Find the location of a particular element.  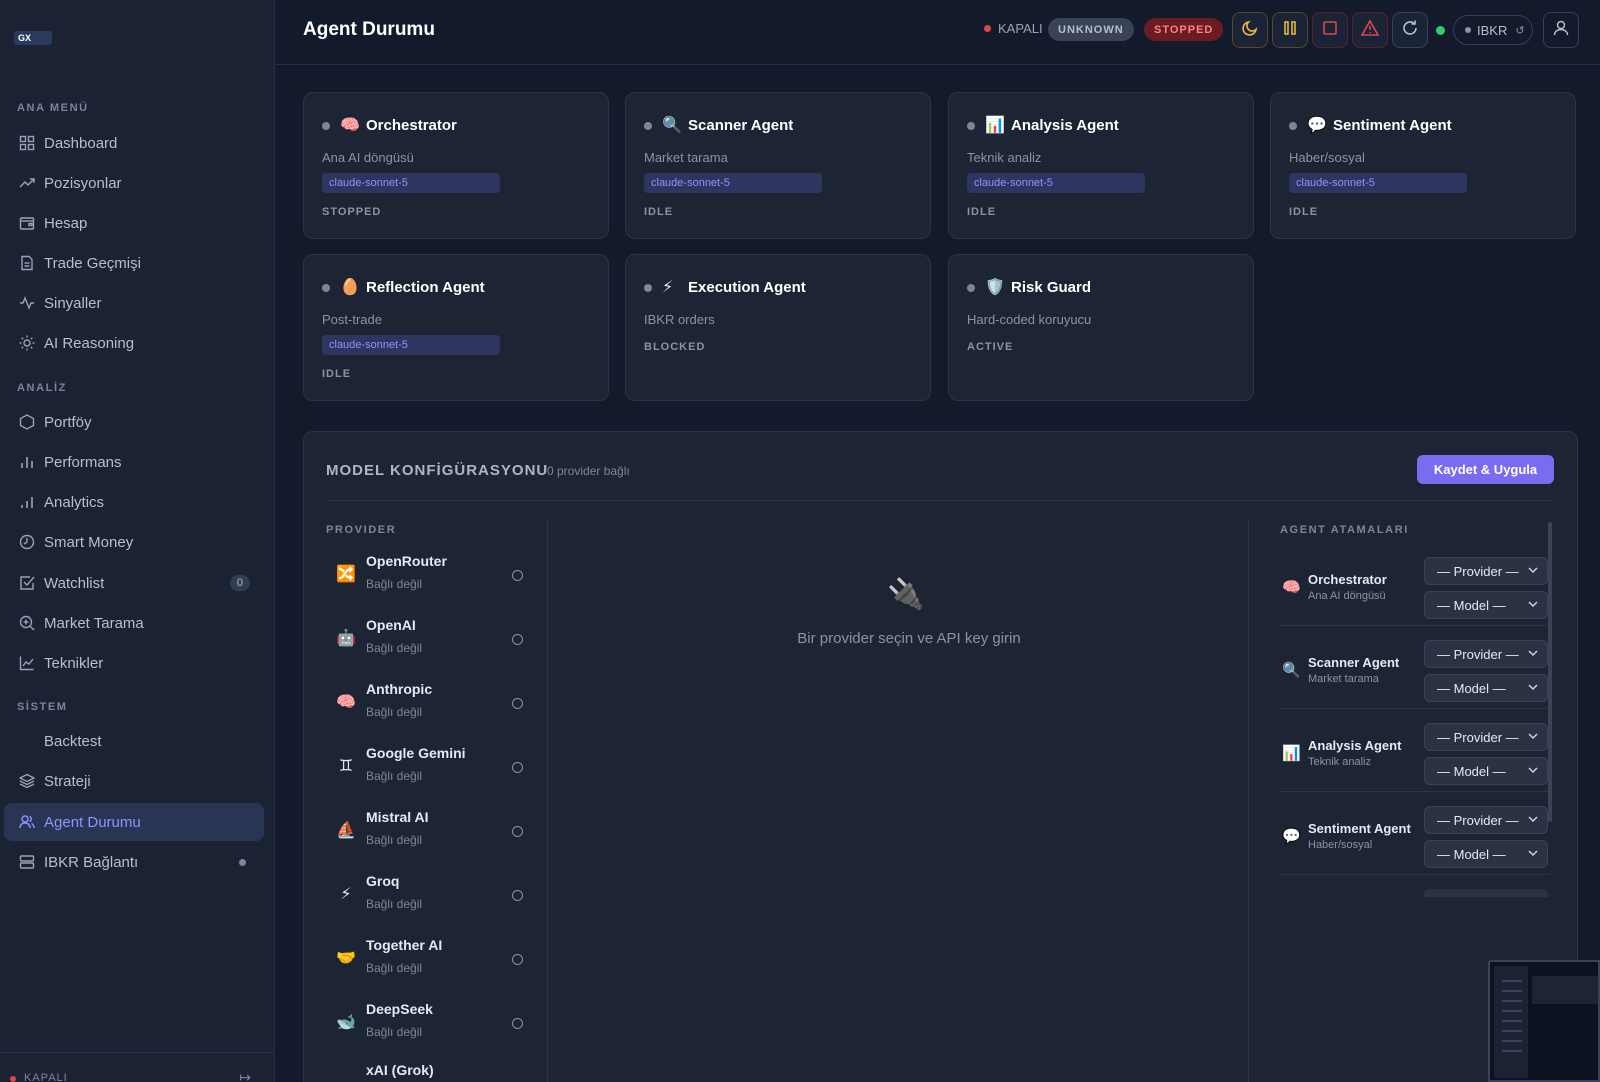

sidebar-item-label: Market Tarama is located at coordinates (94, 623).